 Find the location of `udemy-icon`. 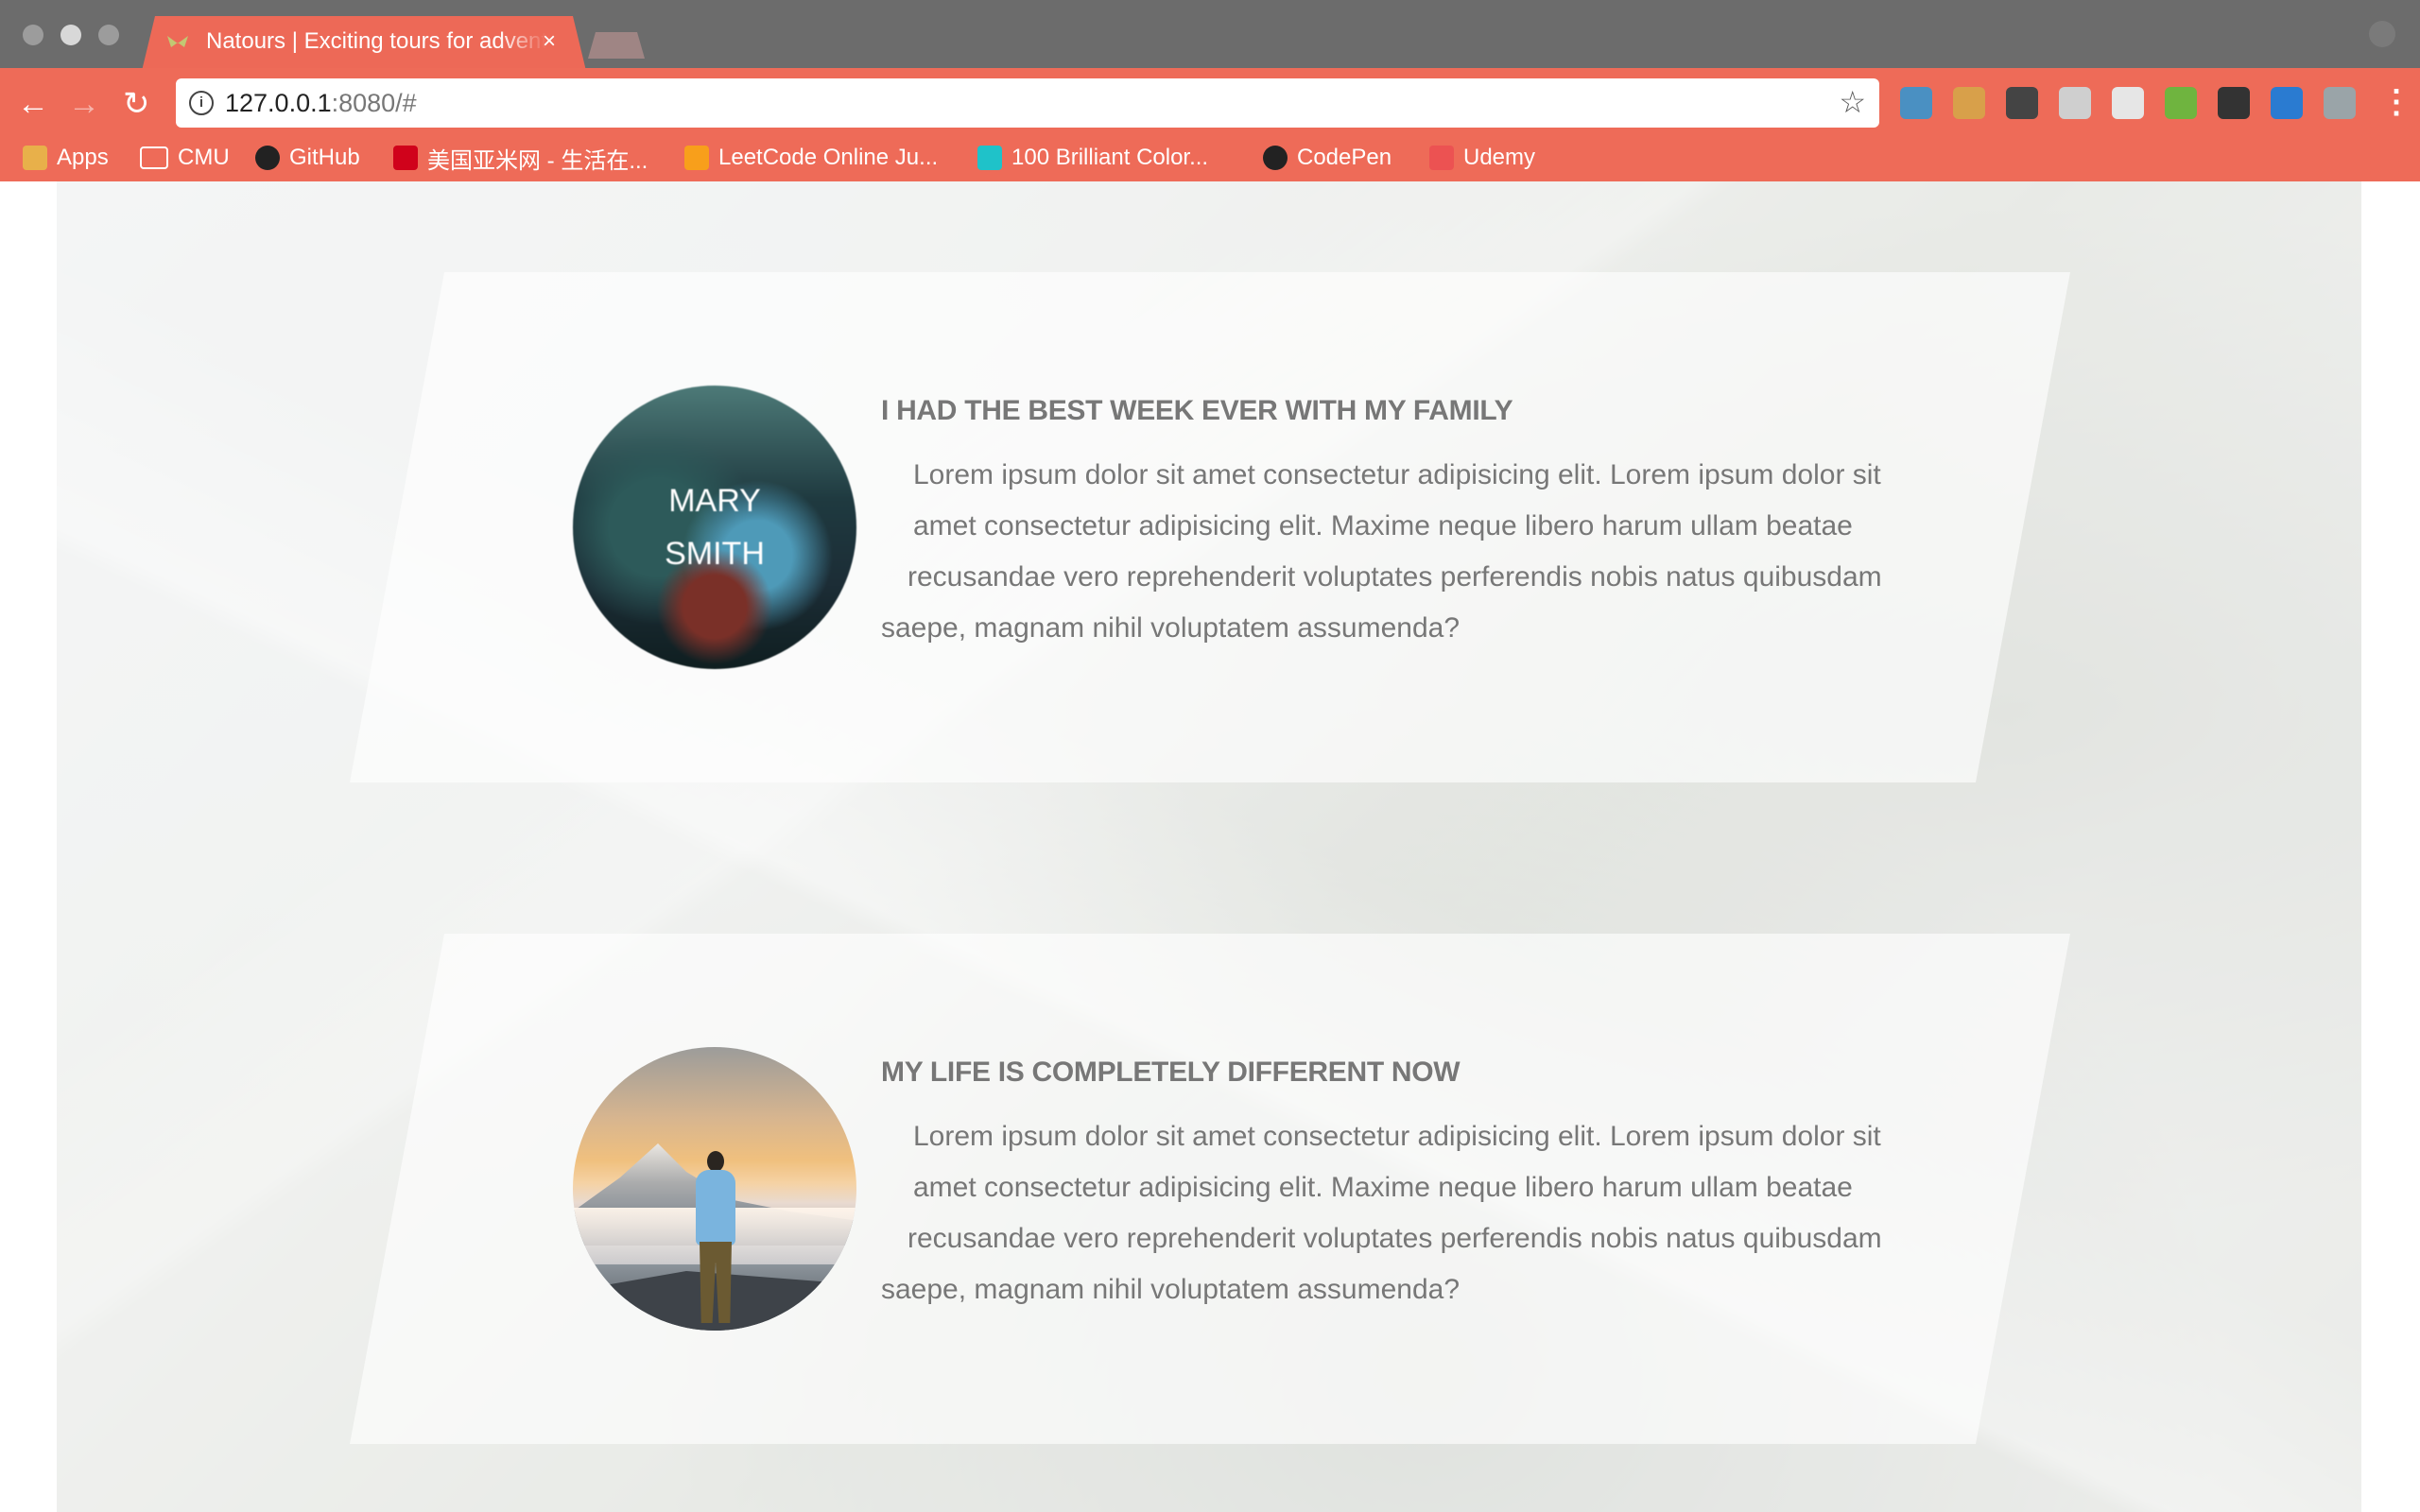

udemy-icon is located at coordinates (1441, 158).